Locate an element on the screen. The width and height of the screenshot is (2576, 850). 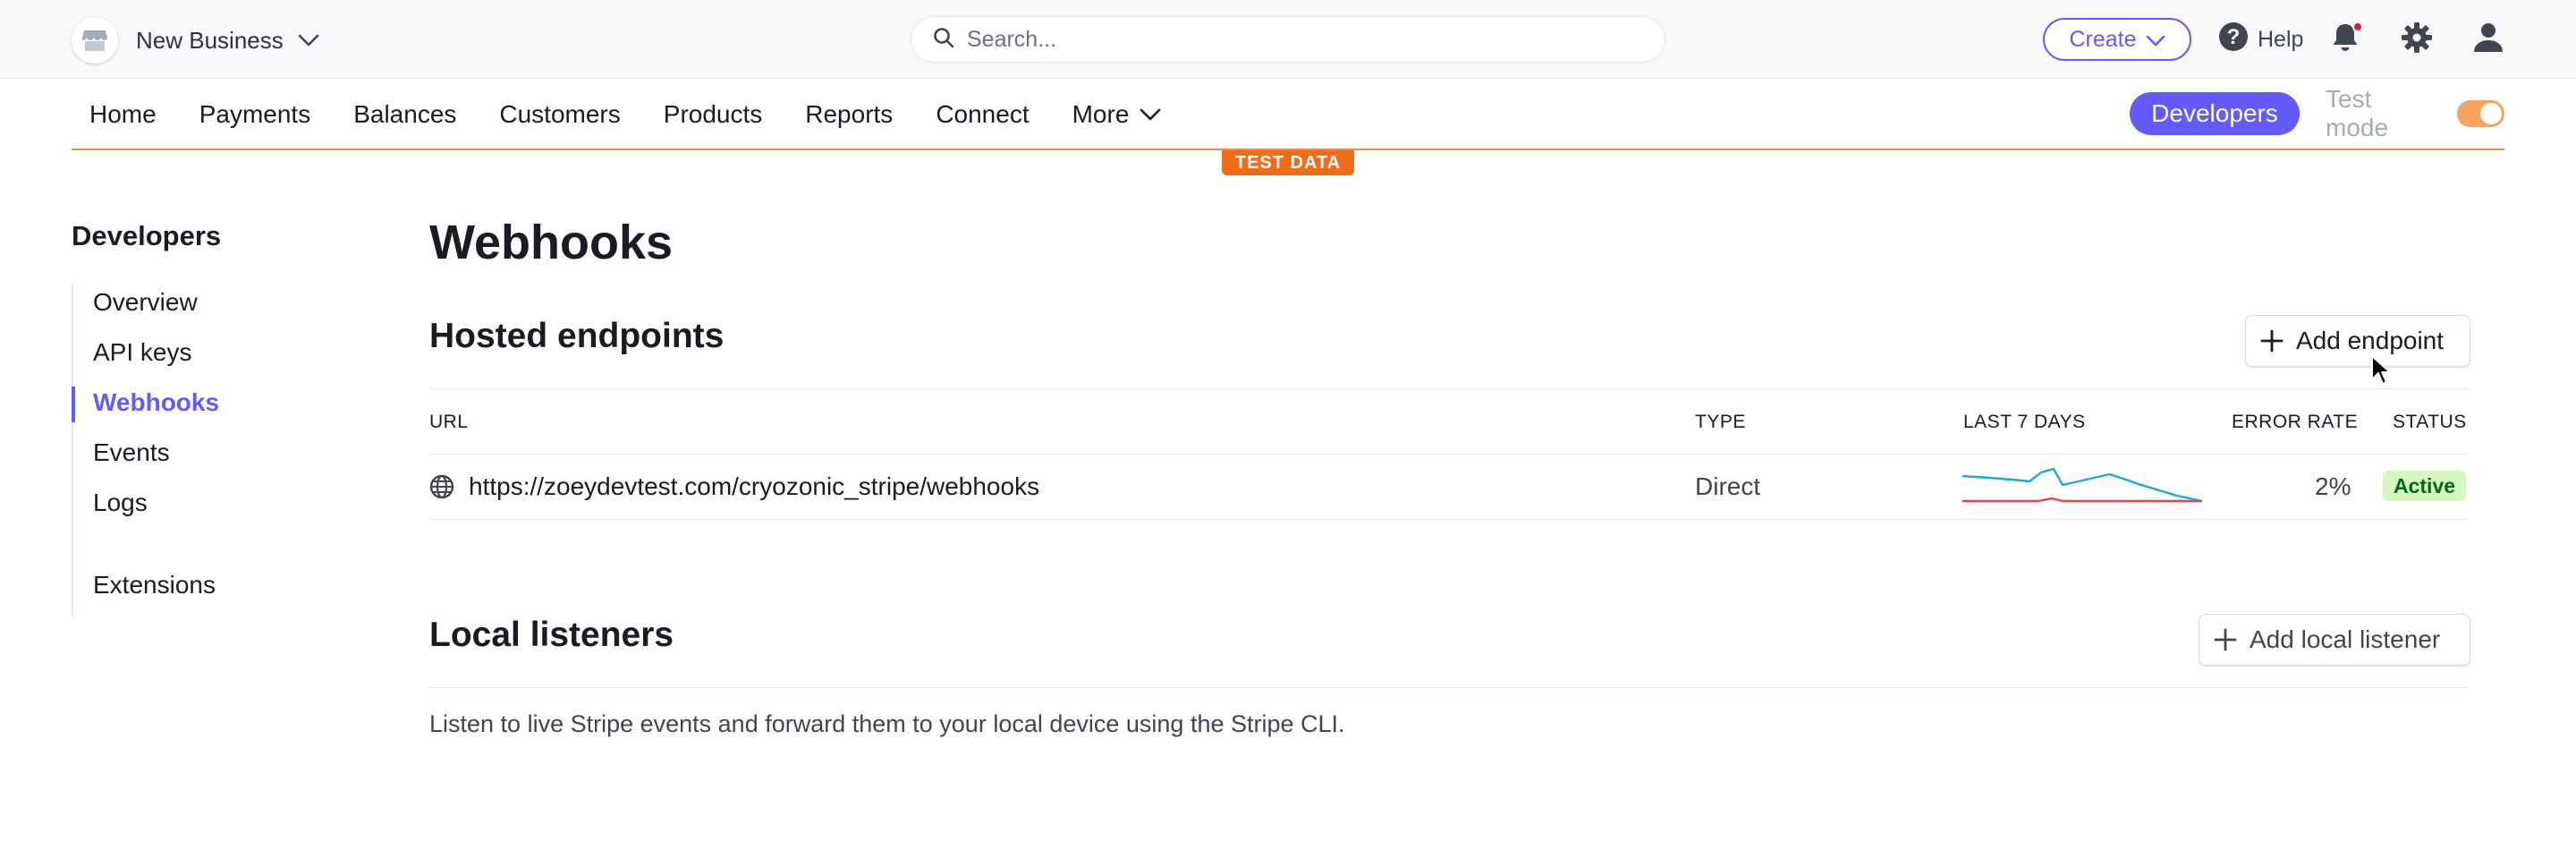
page-title: Webhooks is located at coordinates (551, 243).